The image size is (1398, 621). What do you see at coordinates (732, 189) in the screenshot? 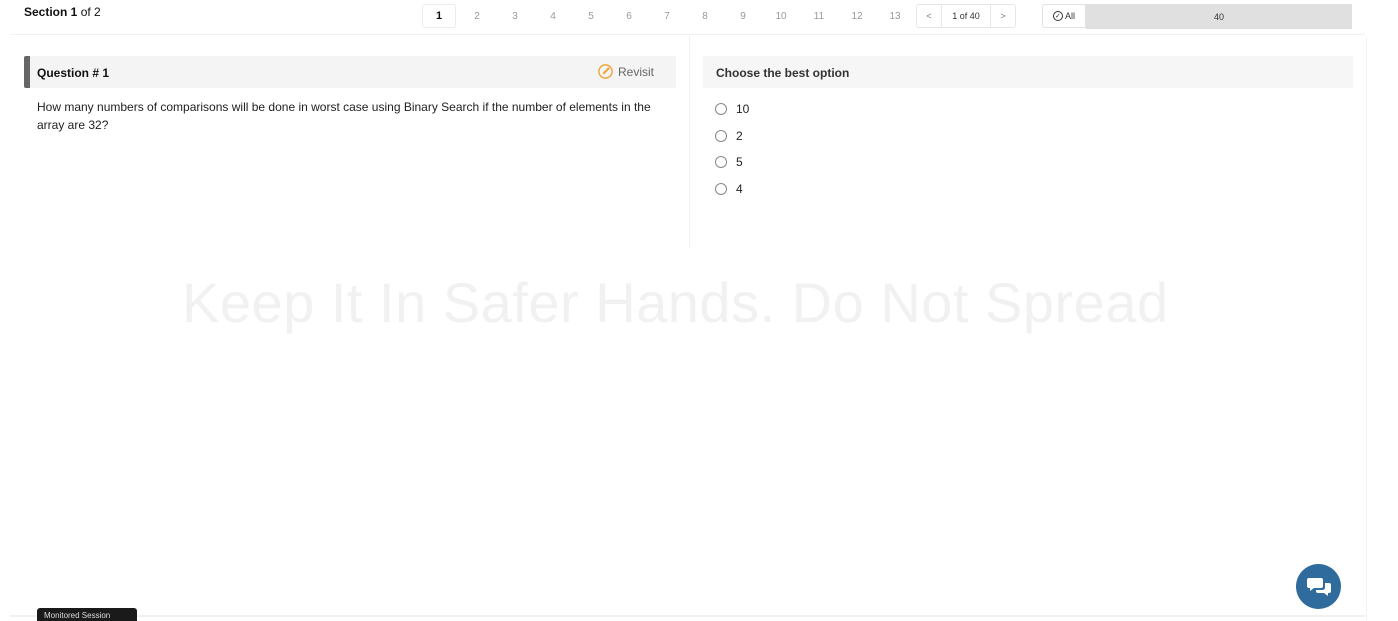
I see `option-item: 4` at bounding box center [732, 189].